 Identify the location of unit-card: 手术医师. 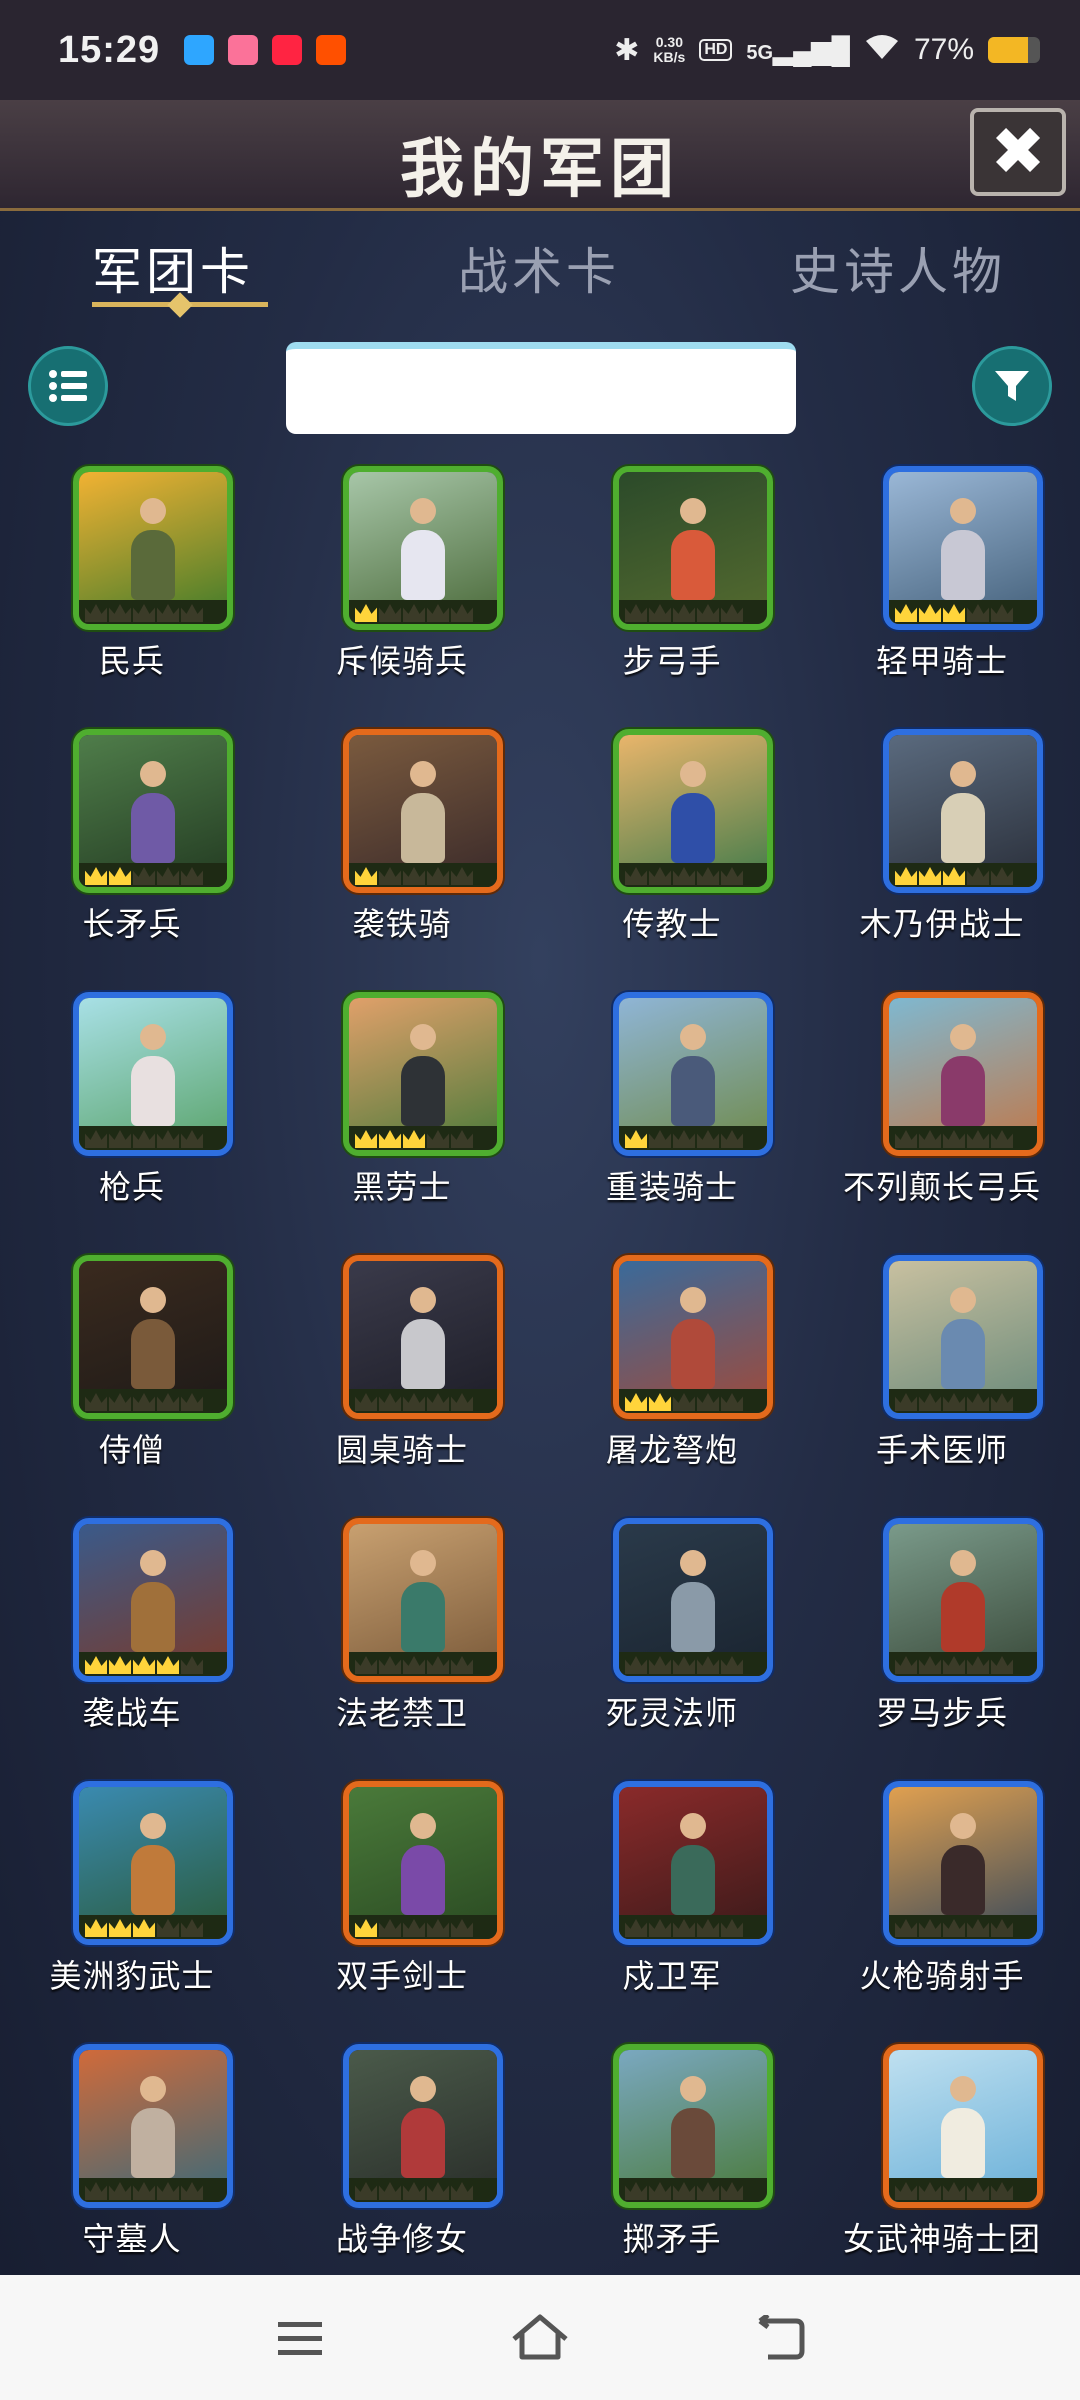
(942, 1386).